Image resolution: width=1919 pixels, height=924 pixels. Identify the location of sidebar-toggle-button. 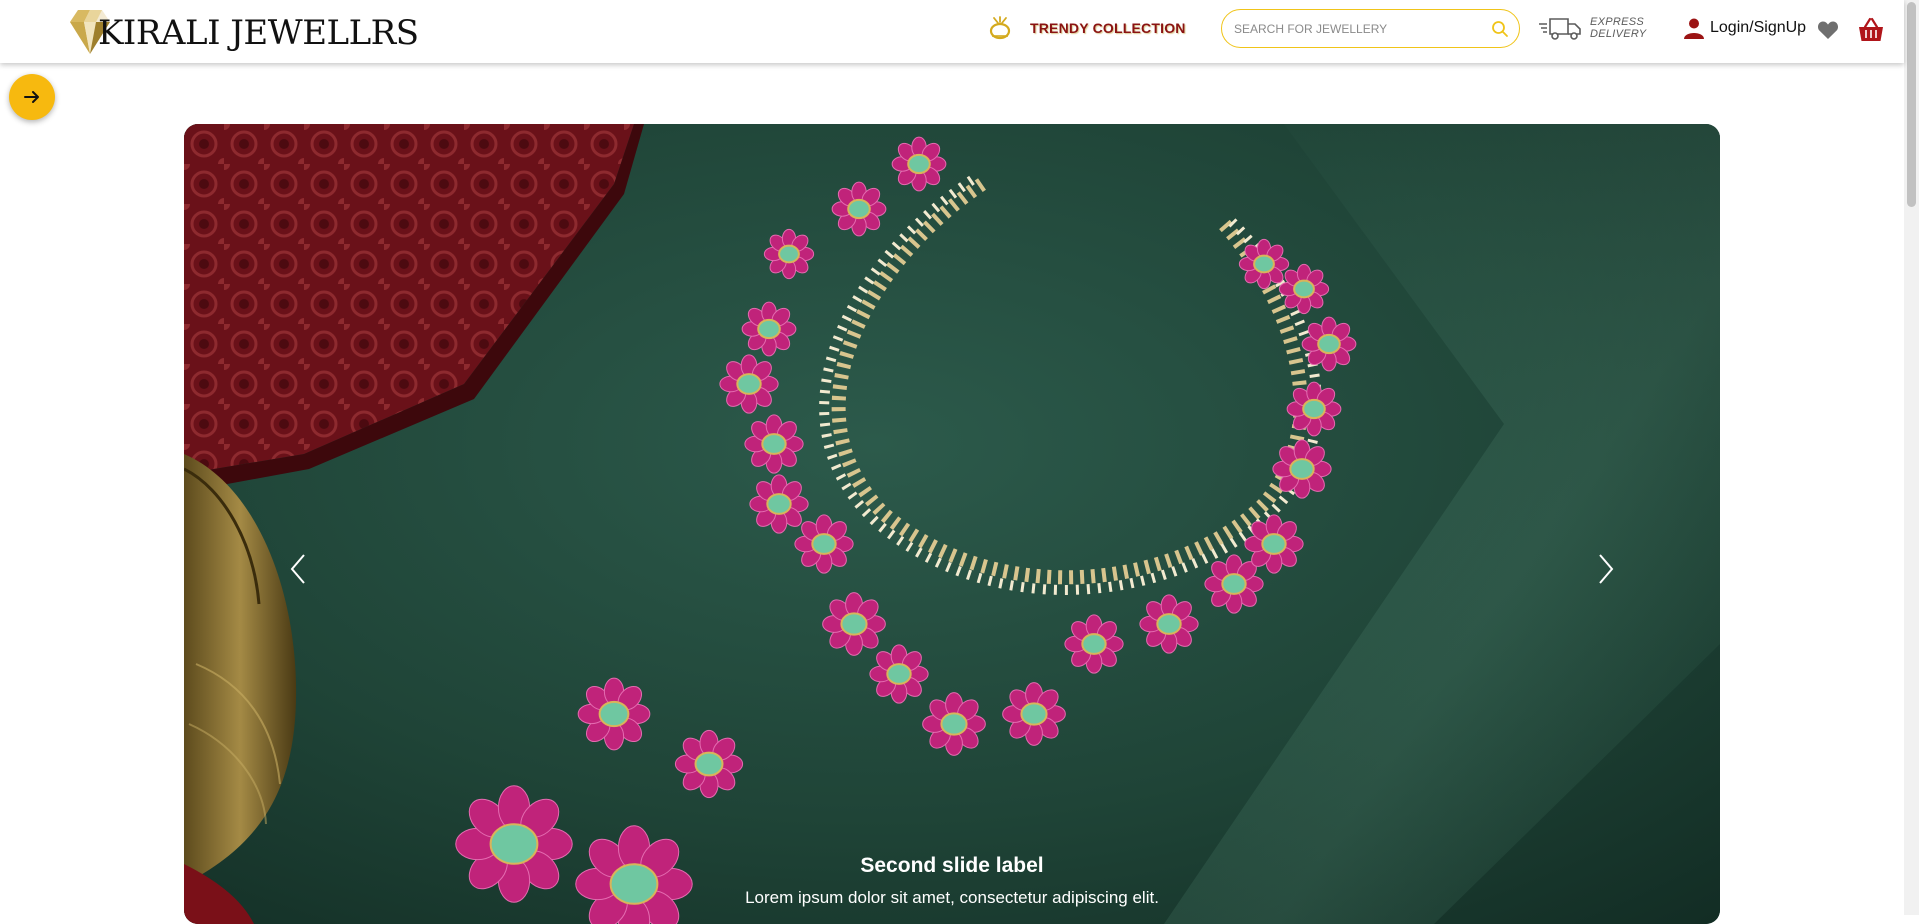
(32, 97).